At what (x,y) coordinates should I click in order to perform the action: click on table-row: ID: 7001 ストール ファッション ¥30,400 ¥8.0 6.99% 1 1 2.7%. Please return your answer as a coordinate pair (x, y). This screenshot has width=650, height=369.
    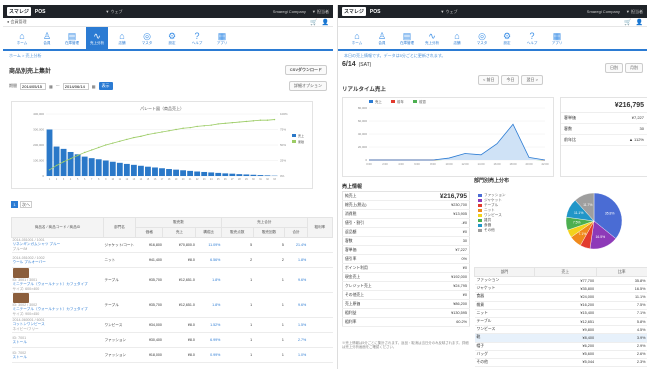
    Looking at the image, I should click on (172, 340).